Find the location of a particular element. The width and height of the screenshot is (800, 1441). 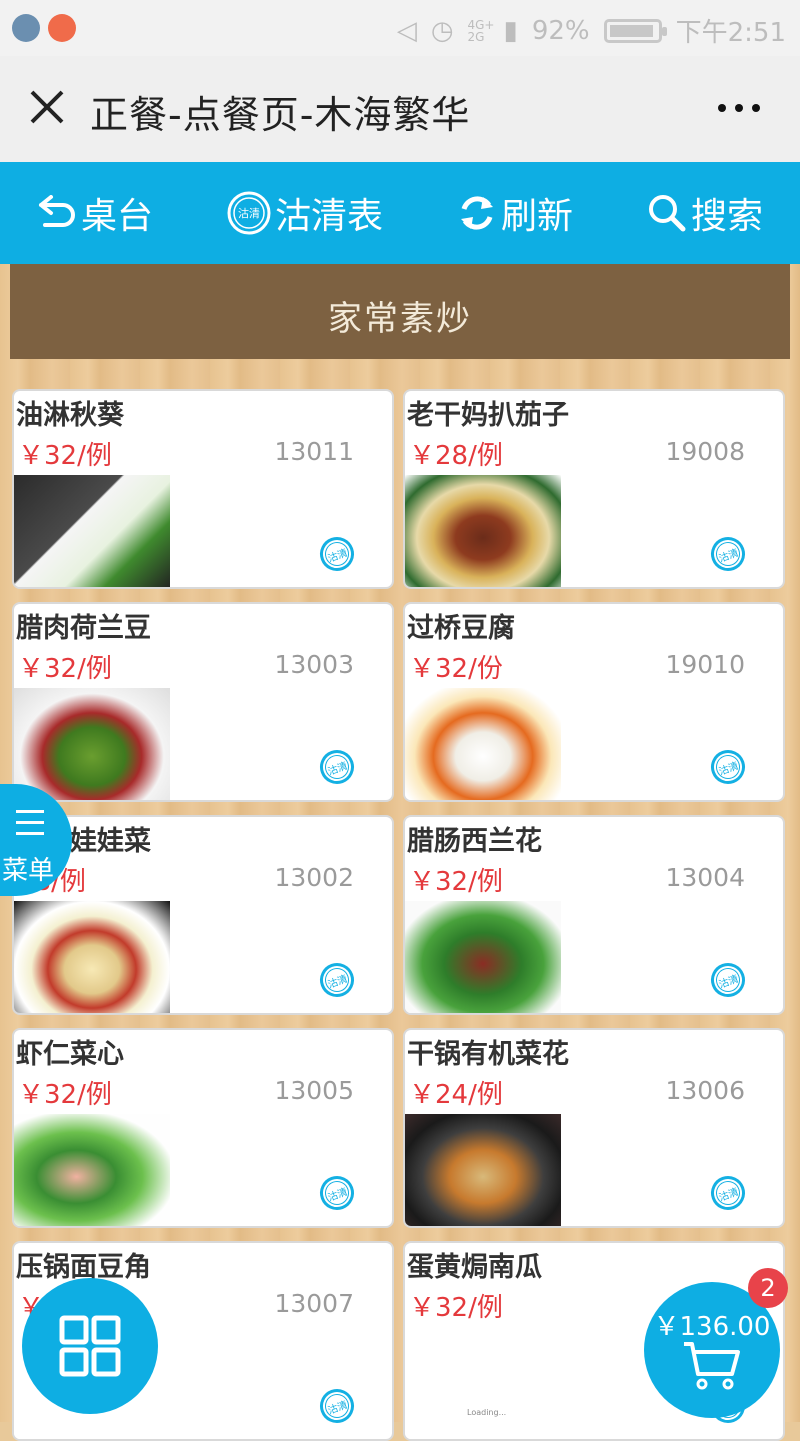

guqing-list-label: 沽清表 is located at coordinates (328, 216).